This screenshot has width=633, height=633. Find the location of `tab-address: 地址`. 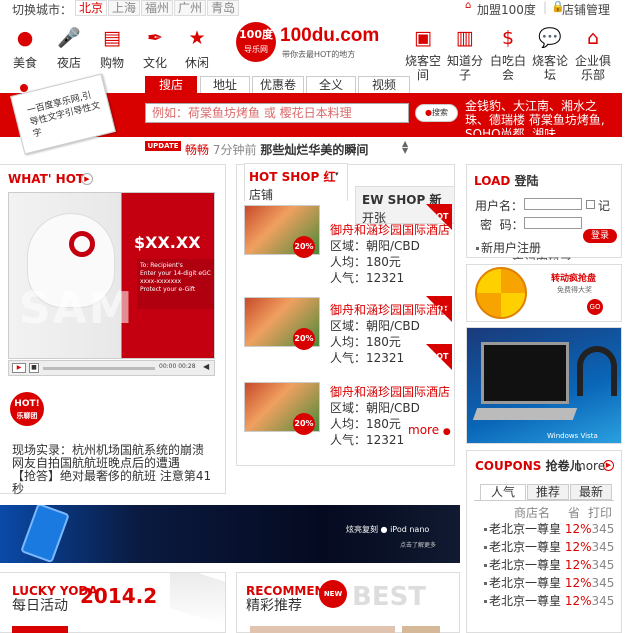

tab-address: 地址 is located at coordinates (225, 85).